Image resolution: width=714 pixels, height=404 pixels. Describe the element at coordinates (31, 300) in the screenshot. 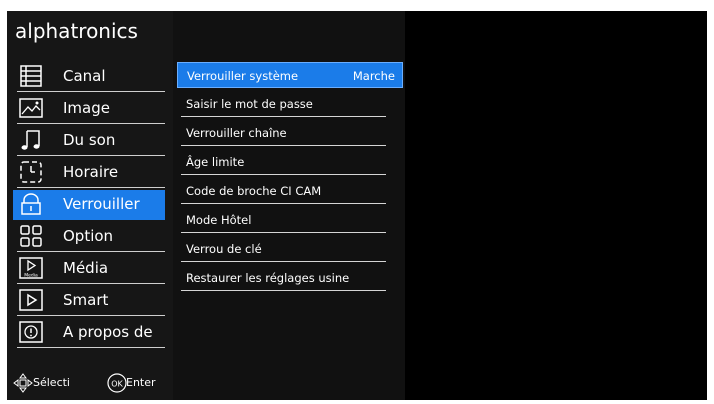

I see `play-icon` at that location.